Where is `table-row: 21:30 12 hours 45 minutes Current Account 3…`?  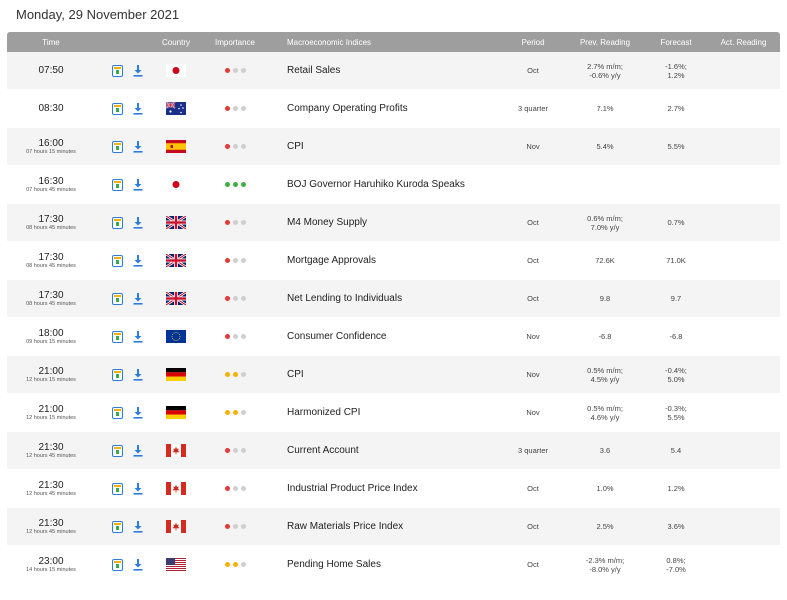 table-row: 21:30 12 hours 45 minutes Current Account 3… is located at coordinates (393, 451).